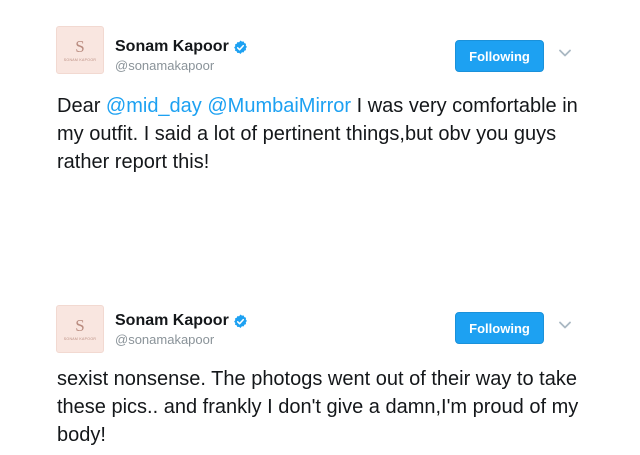  Describe the element at coordinates (81, 106) in the screenshot. I see `tweet-text-prefix: Dear` at that location.